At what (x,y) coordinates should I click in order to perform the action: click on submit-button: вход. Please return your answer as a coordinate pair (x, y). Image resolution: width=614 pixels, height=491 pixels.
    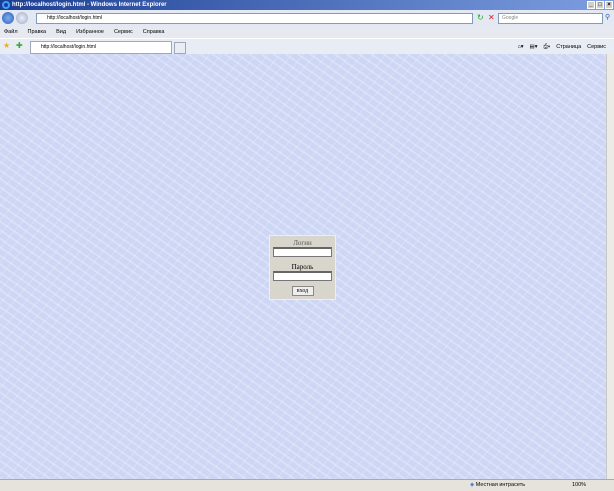
    Looking at the image, I should click on (302, 291).